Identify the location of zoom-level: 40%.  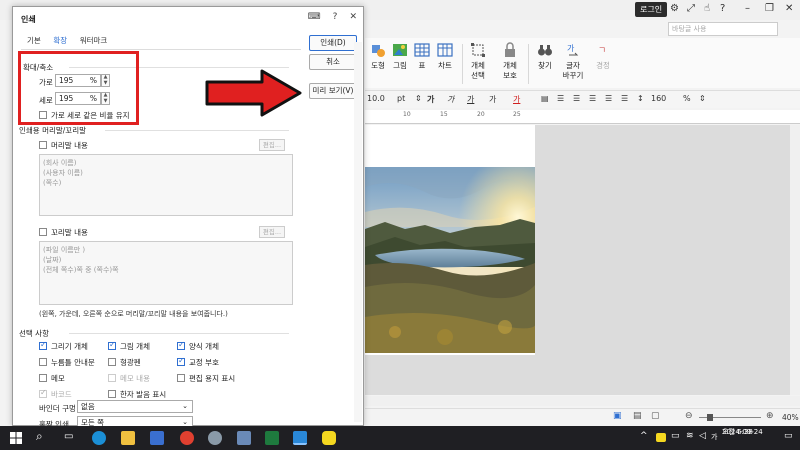
(790, 417).